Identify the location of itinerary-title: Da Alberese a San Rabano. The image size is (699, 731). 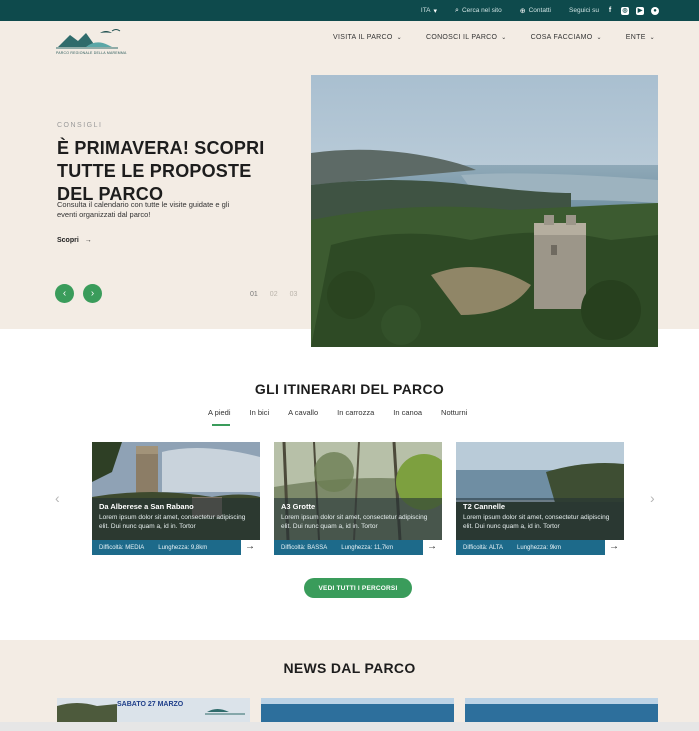
(146, 506).